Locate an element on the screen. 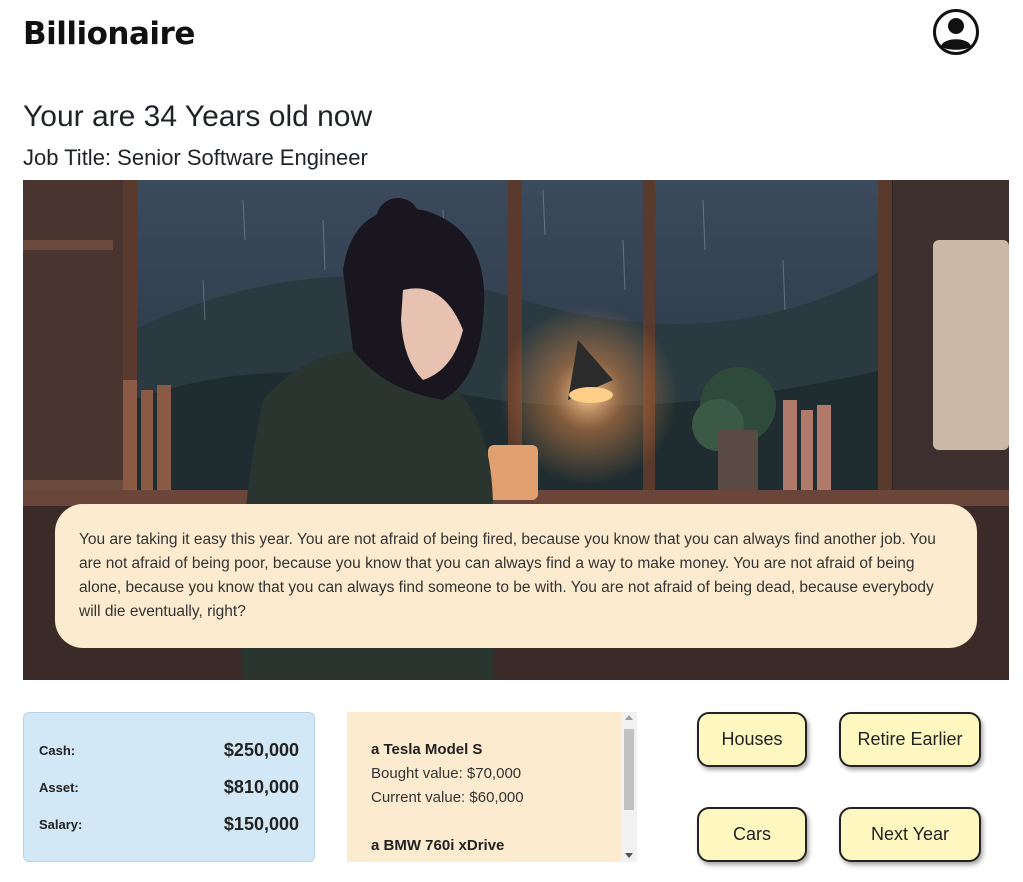  scroll-down-arrow-icon is located at coordinates (629, 855).